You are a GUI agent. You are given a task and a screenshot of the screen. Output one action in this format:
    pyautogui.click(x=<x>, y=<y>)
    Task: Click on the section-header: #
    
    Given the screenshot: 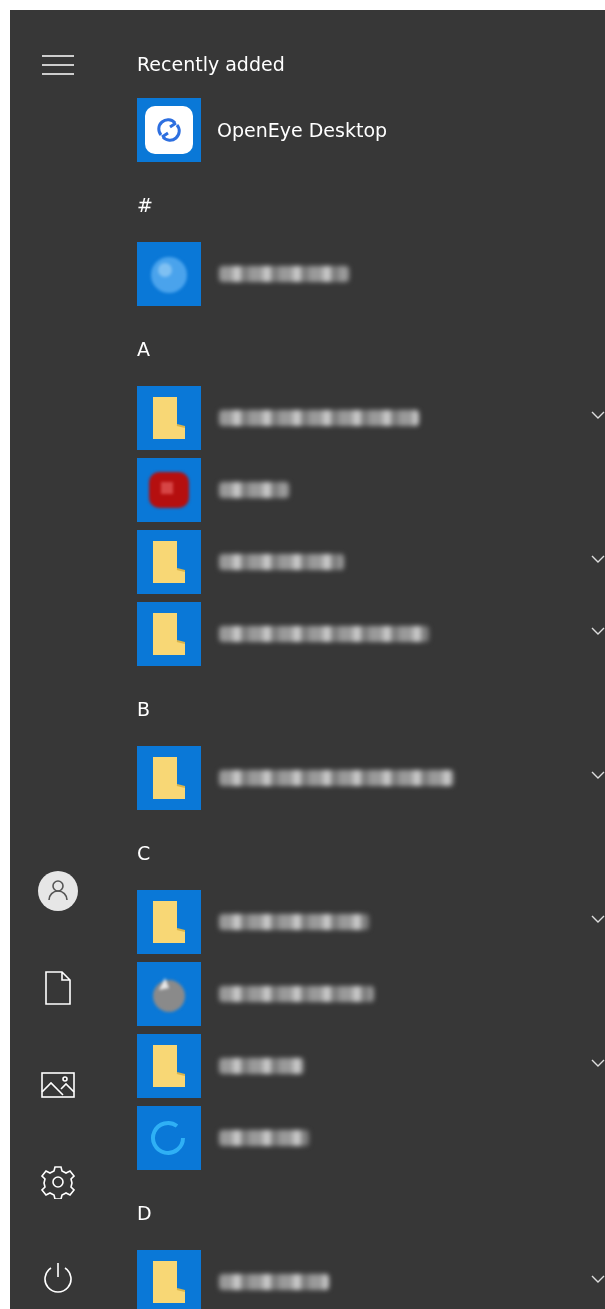 What is the action you would take?
    pyautogui.click(x=145, y=205)
    